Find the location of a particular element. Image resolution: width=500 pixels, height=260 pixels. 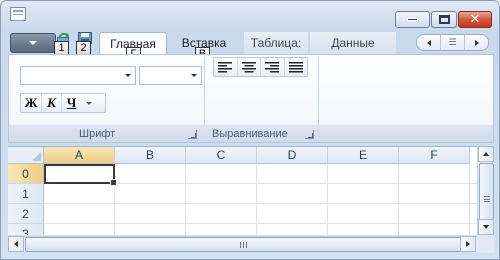

align-justify-button is located at coordinates (295, 67).